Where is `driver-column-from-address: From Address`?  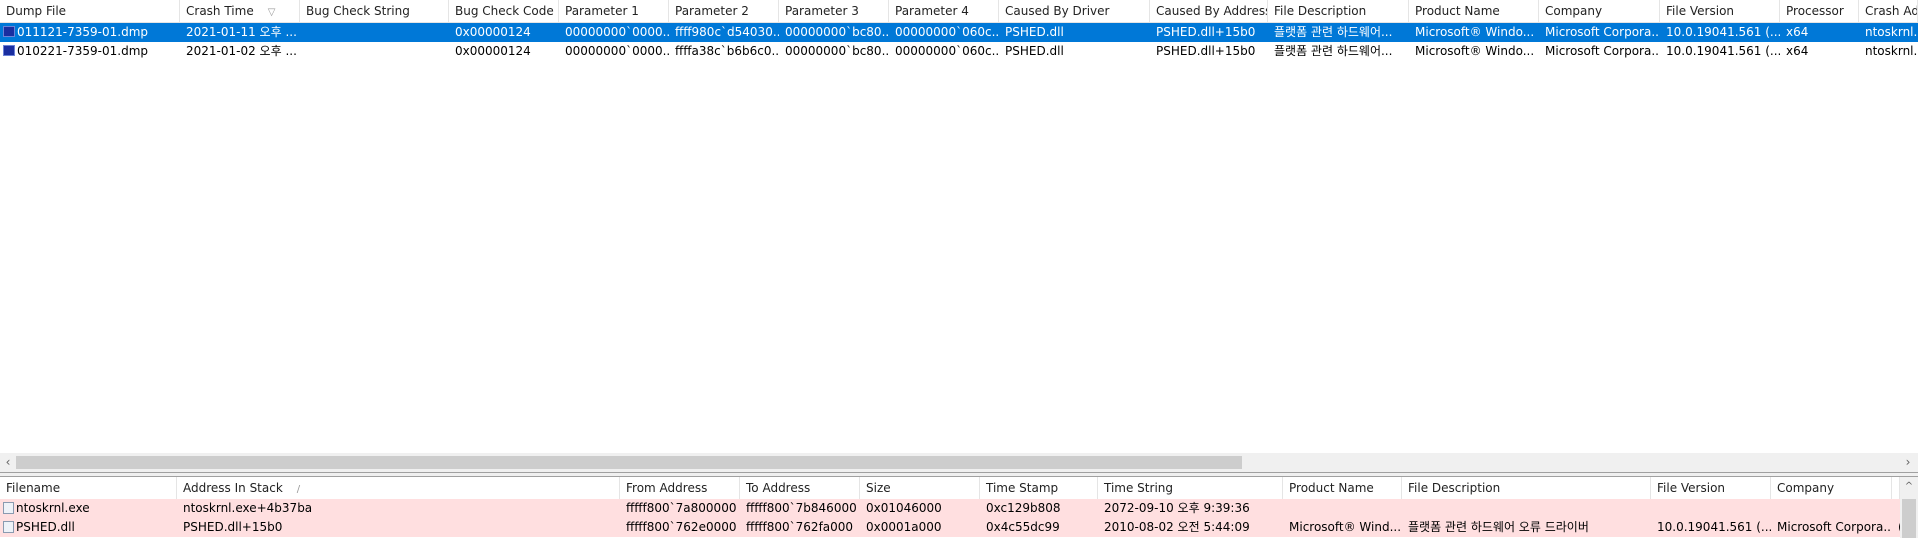
driver-column-from-address: From Address is located at coordinates (680, 488).